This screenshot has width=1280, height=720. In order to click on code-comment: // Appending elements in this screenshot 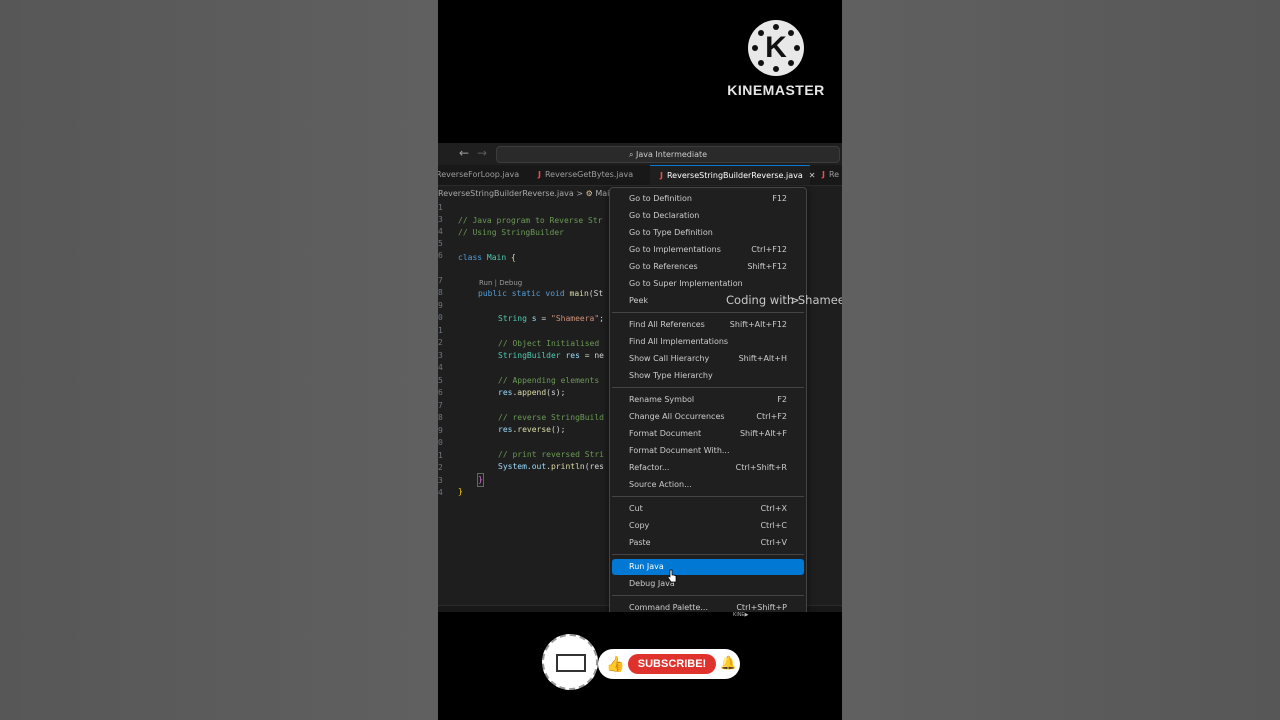, I will do `click(549, 380)`.